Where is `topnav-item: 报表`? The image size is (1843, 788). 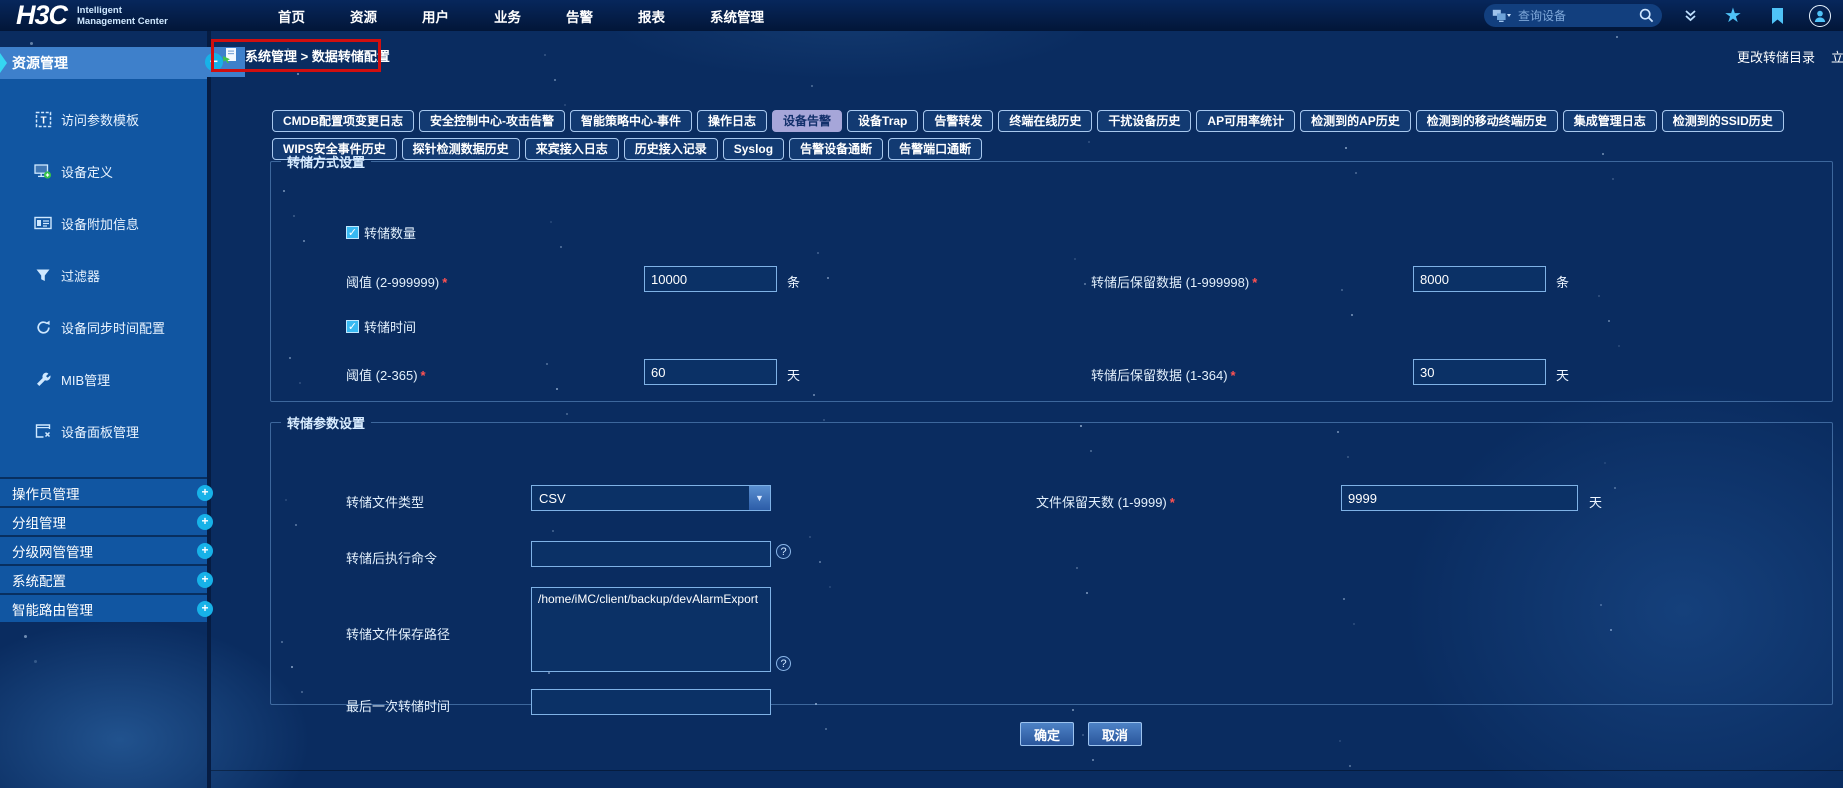 topnav-item: 报表 is located at coordinates (651, 16).